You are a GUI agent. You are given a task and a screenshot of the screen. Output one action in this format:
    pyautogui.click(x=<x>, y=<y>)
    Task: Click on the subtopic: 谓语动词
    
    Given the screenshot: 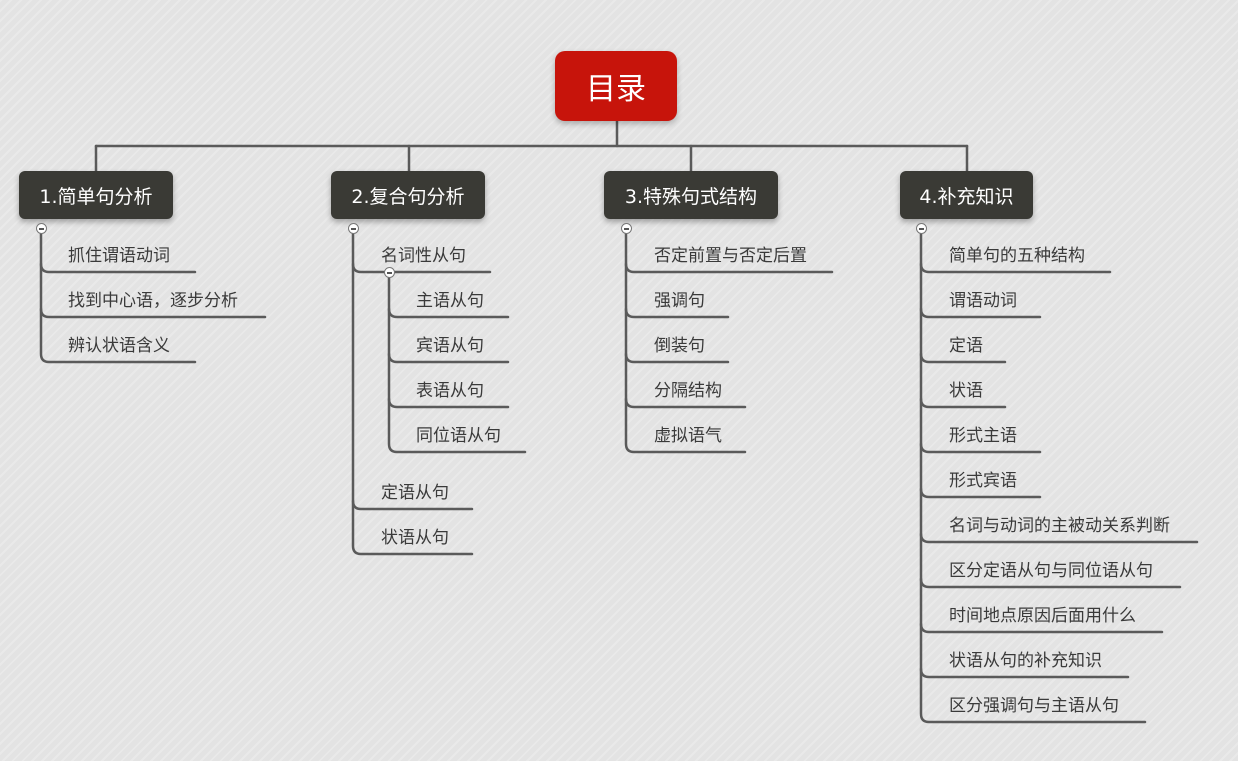 What is the action you would take?
    pyautogui.click(x=983, y=301)
    